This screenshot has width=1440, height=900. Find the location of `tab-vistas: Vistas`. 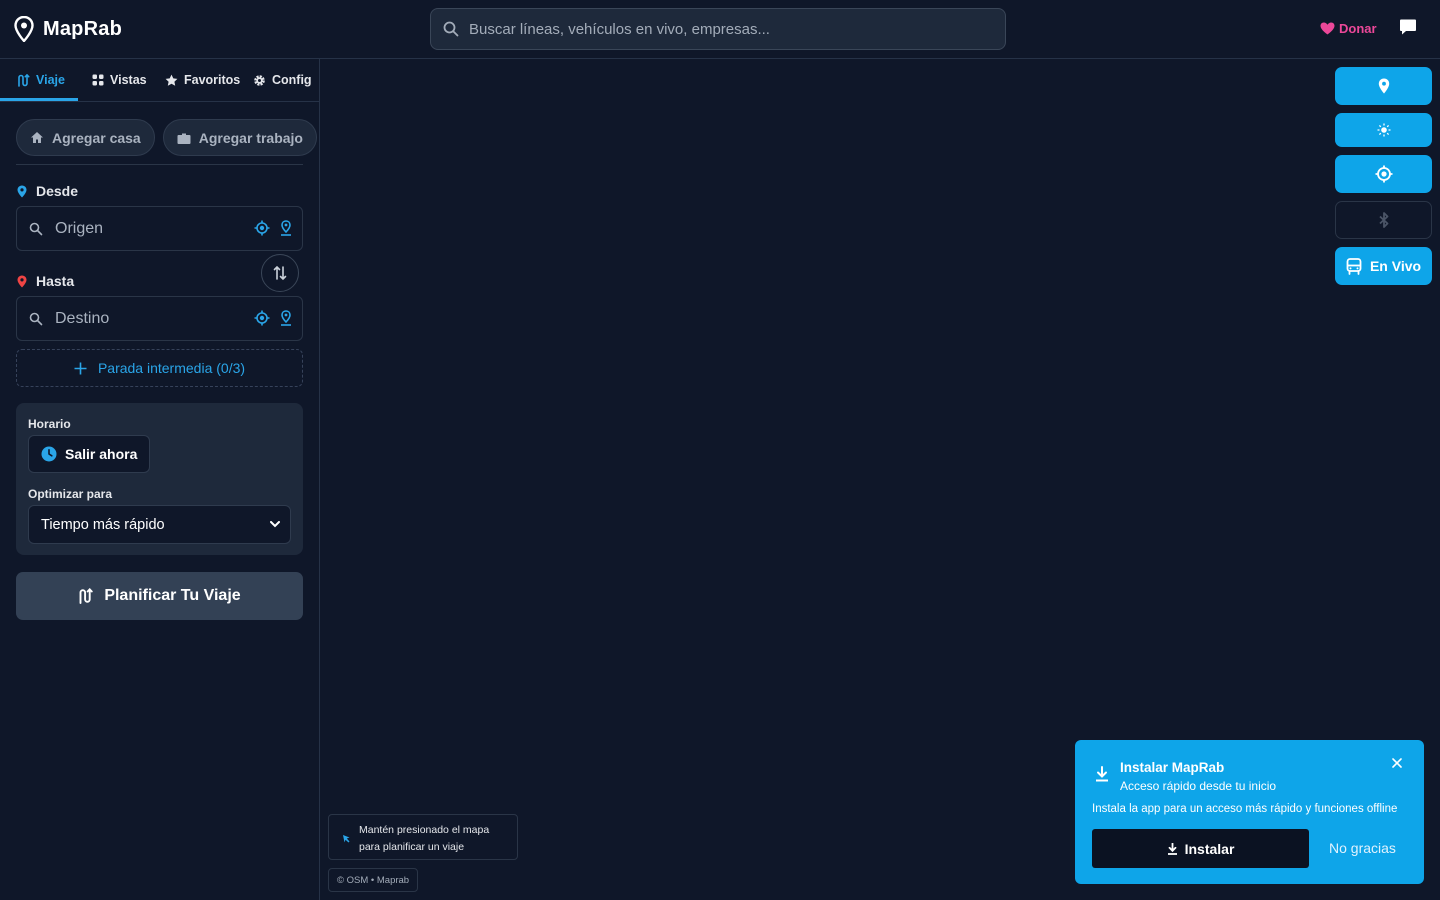

tab-vistas: Vistas is located at coordinates (119, 80).